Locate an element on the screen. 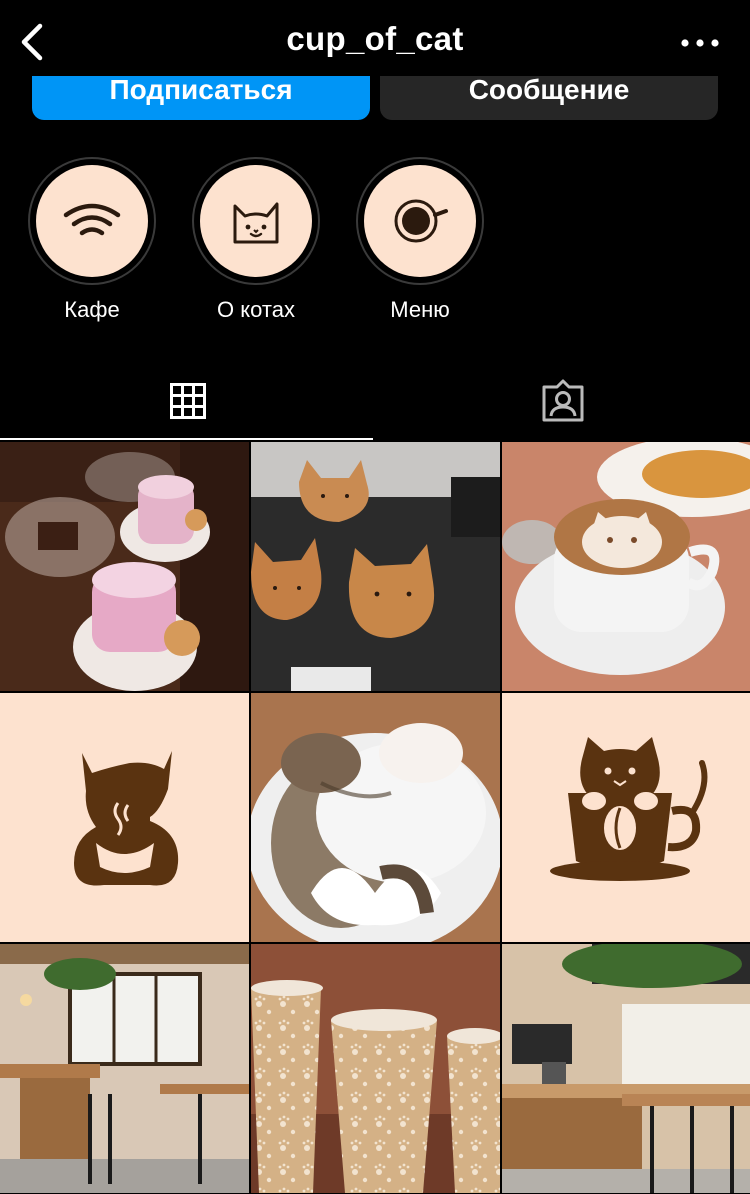 This screenshot has width=750, height=1194. highlight-label: Меню is located at coordinates (420, 309).